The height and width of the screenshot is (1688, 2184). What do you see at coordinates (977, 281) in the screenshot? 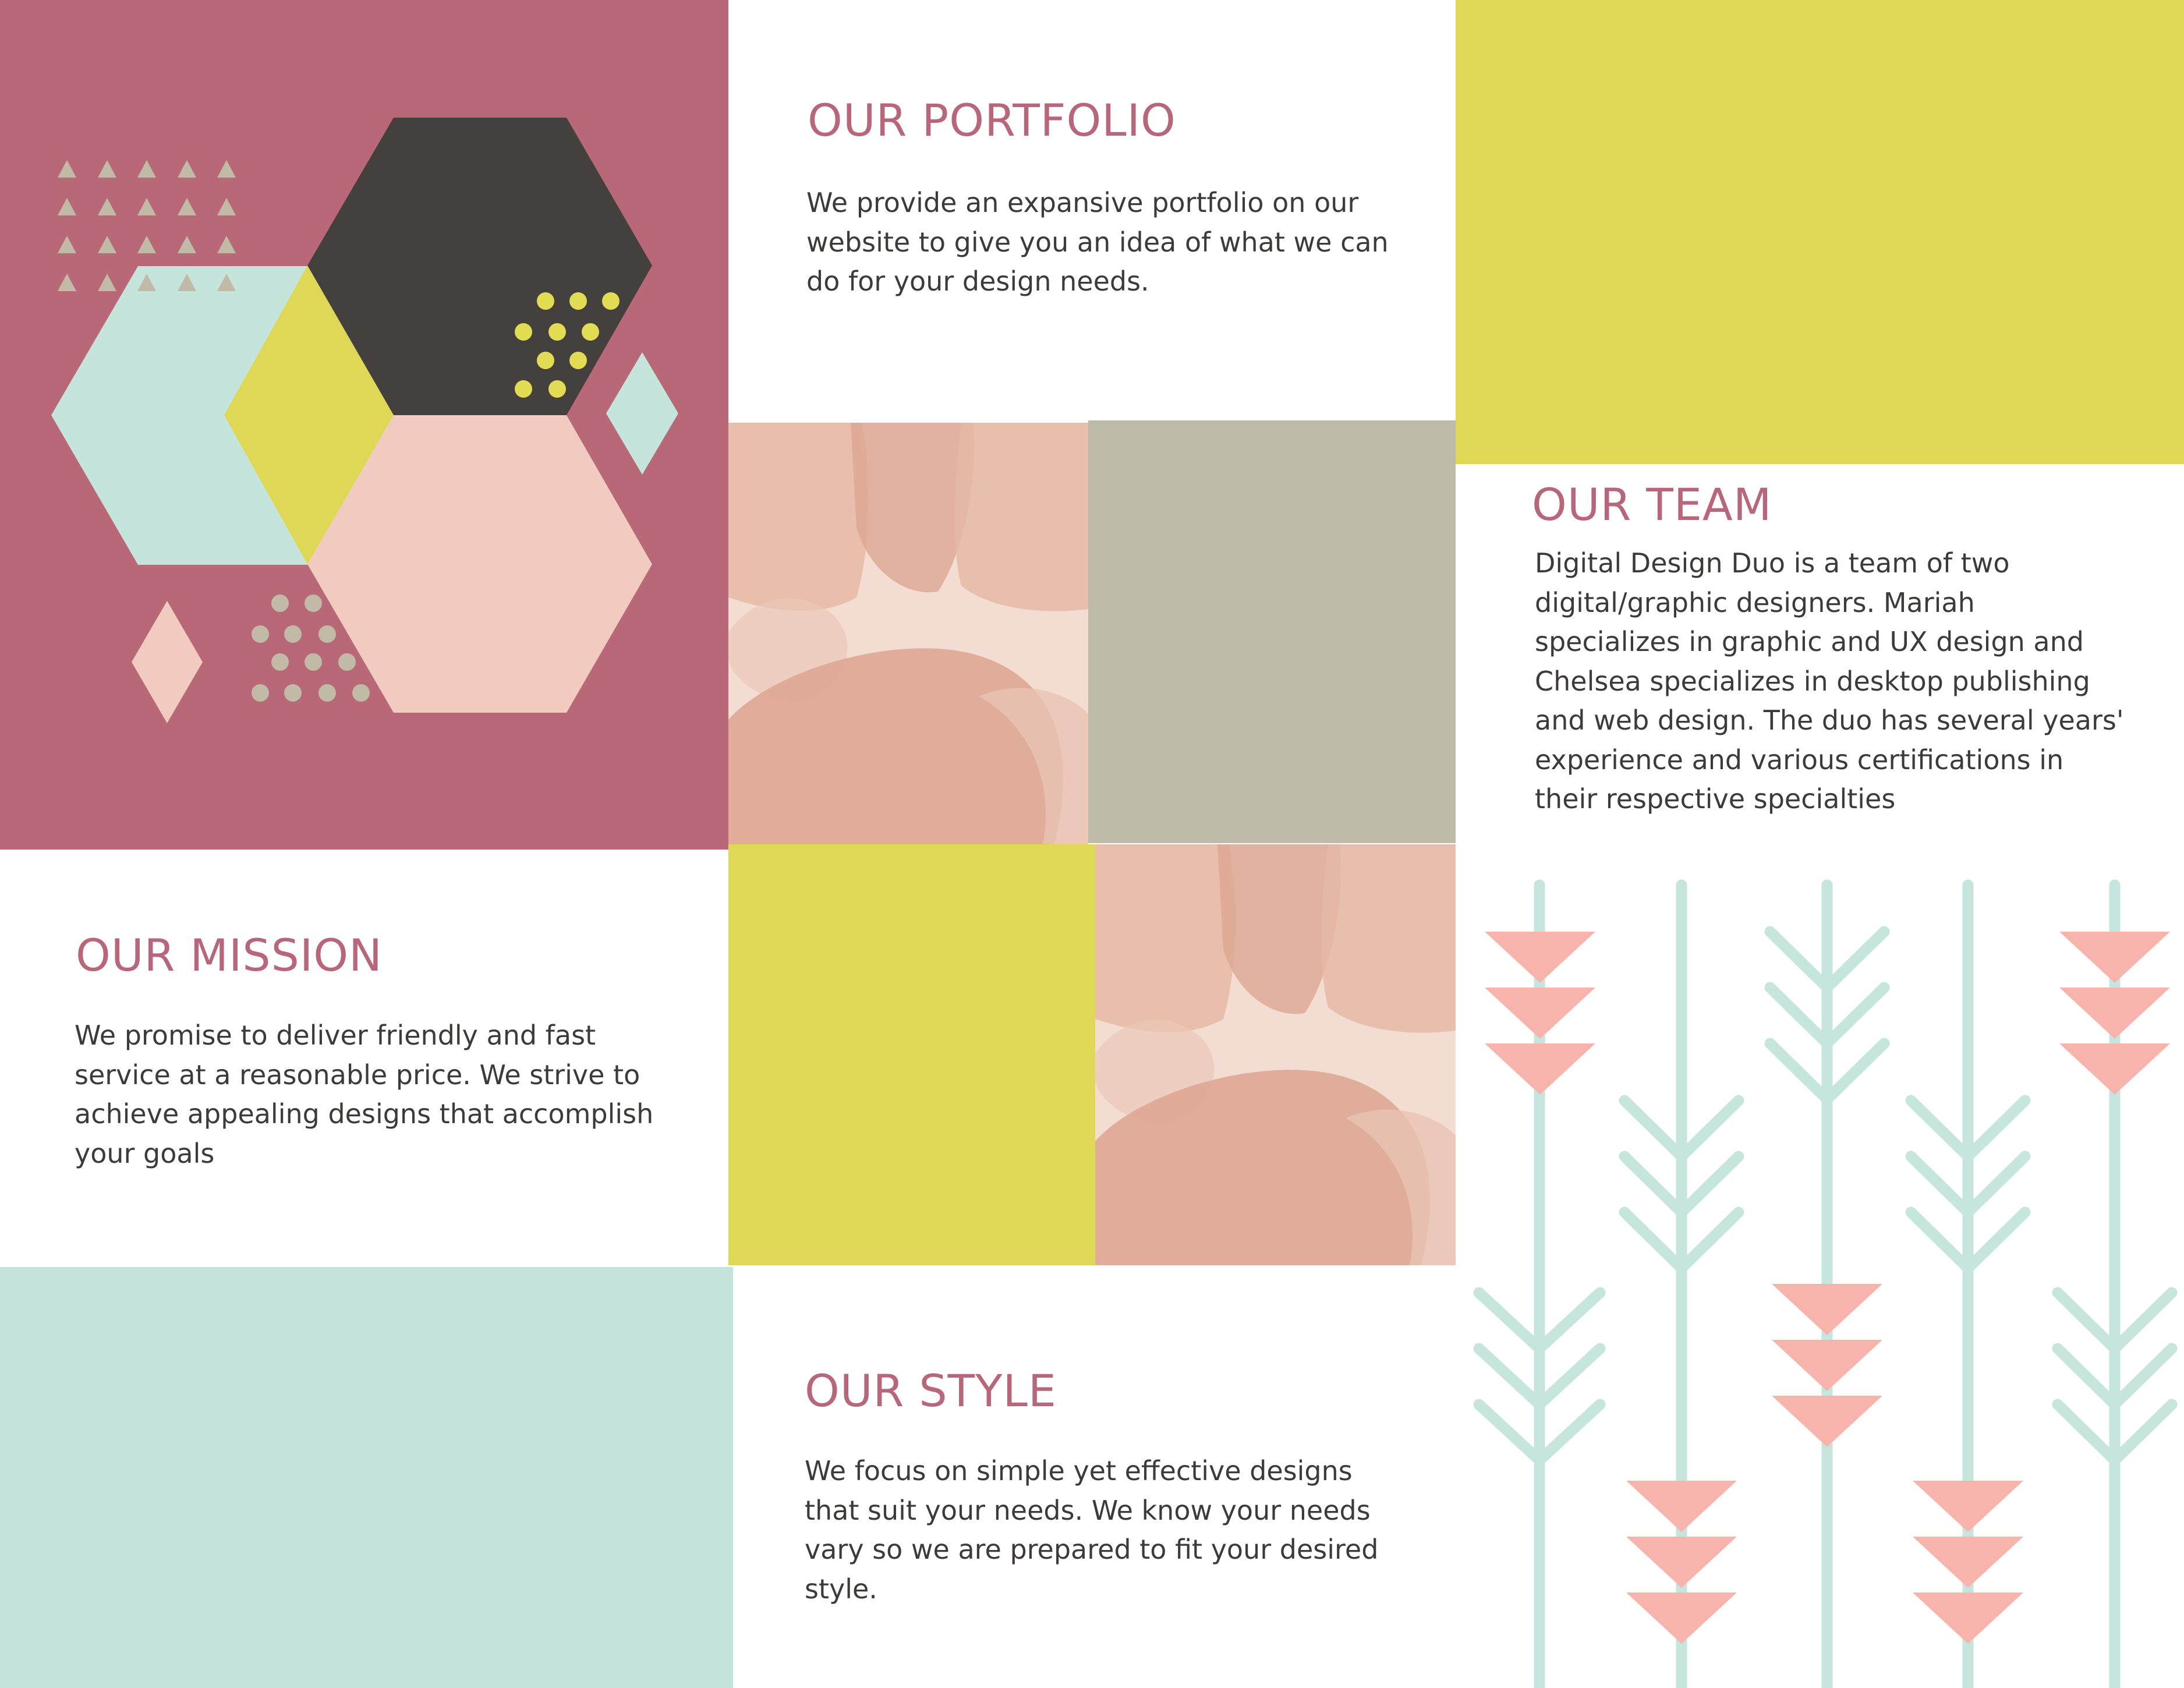
I see `portfolio-line: do for your design needs.` at bounding box center [977, 281].